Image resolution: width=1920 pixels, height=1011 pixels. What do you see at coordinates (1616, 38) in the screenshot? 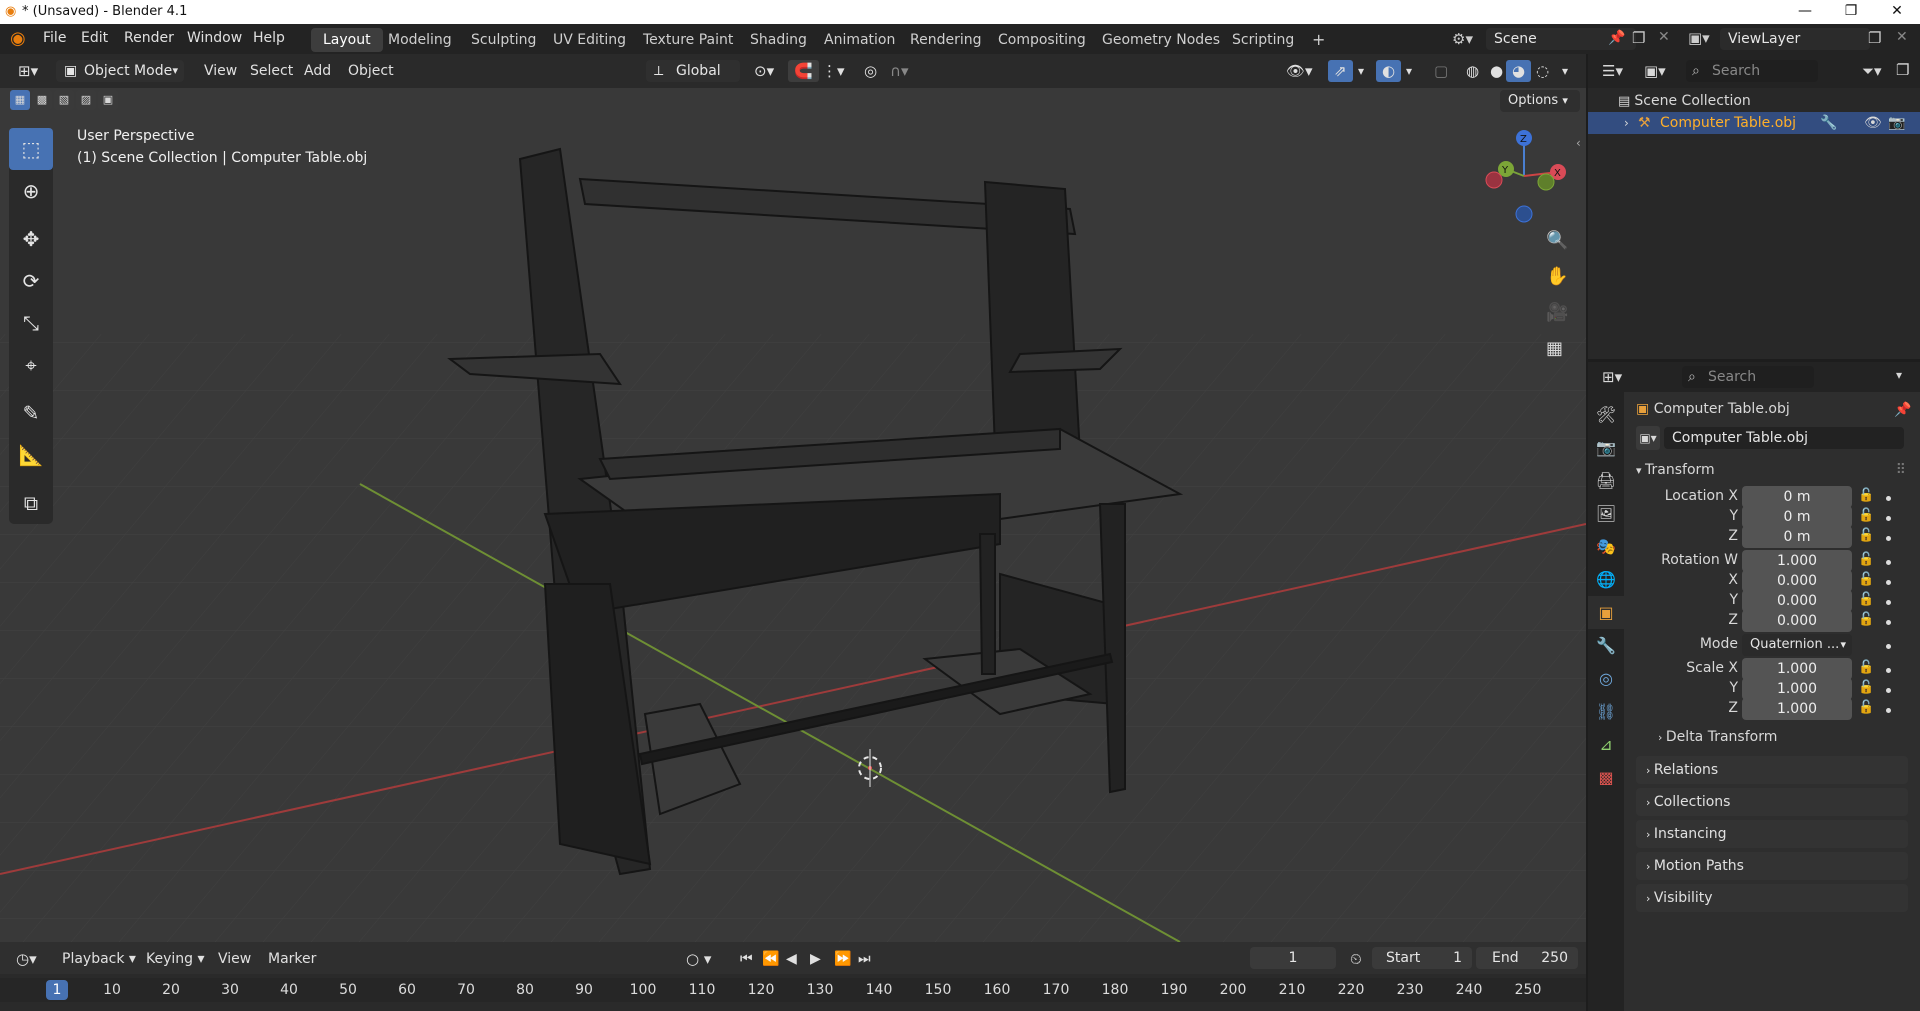
I see `pin-icon: 📌` at bounding box center [1616, 38].